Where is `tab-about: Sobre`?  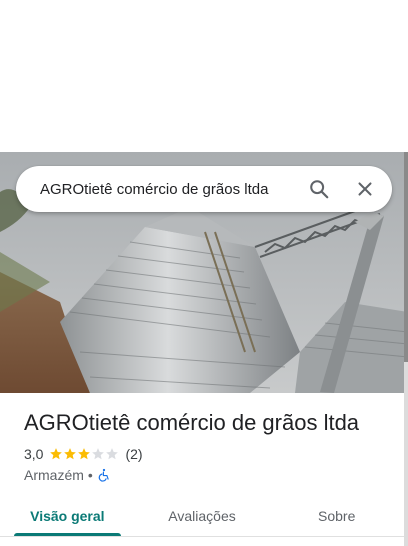
tab-about: Sobre is located at coordinates (336, 516).